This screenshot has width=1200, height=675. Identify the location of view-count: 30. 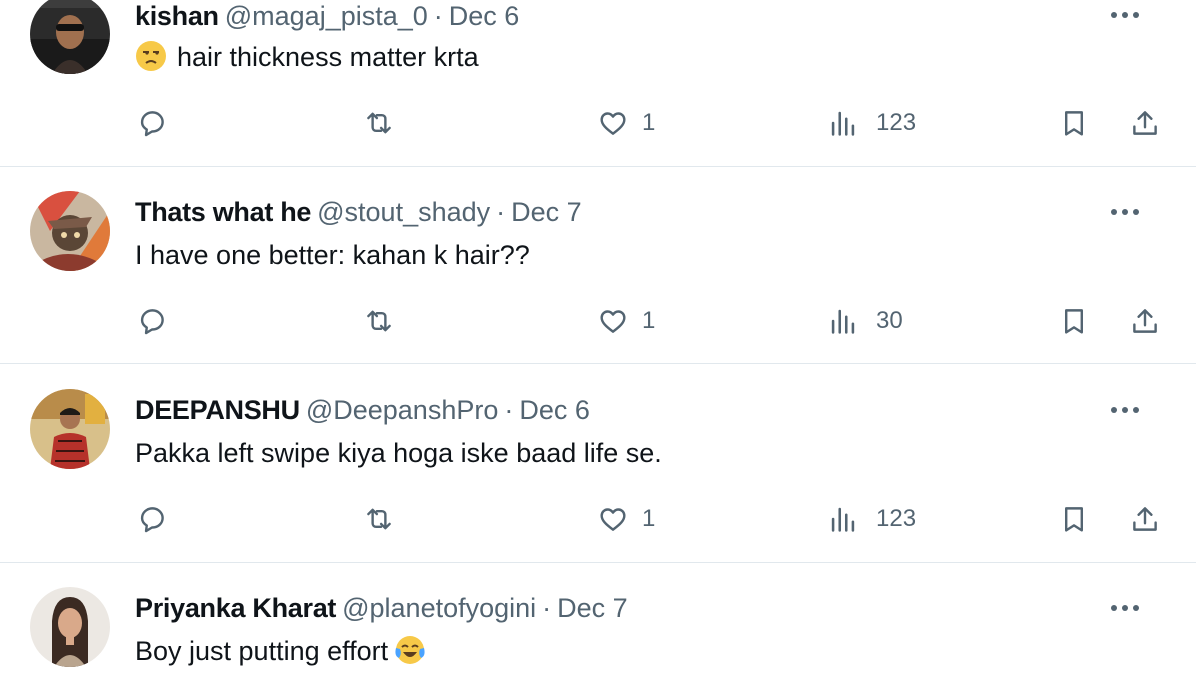
(889, 320).